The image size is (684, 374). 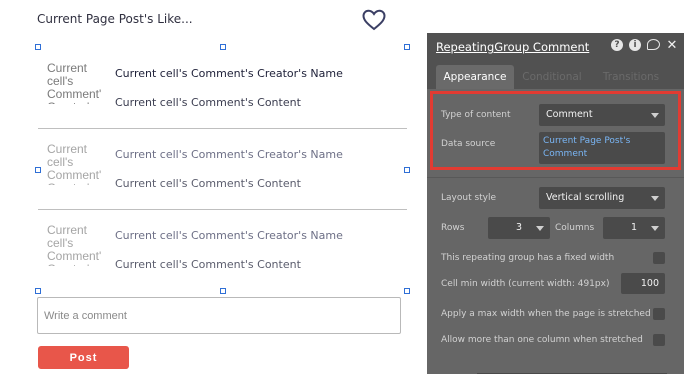 I want to click on comment-input, so click(x=219, y=315).